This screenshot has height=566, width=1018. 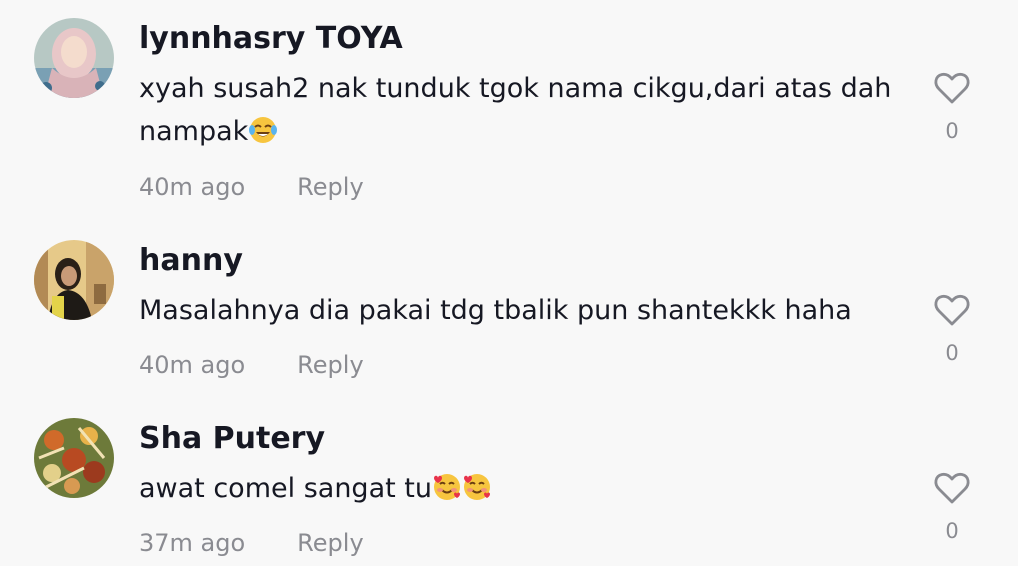 I want to click on comment-timestamp: 37m ago, so click(x=192, y=543).